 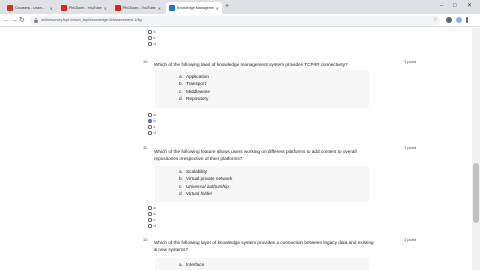 What do you see at coordinates (476, 193) in the screenshot?
I see `scrollbar-thumb` at bounding box center [476, 193].